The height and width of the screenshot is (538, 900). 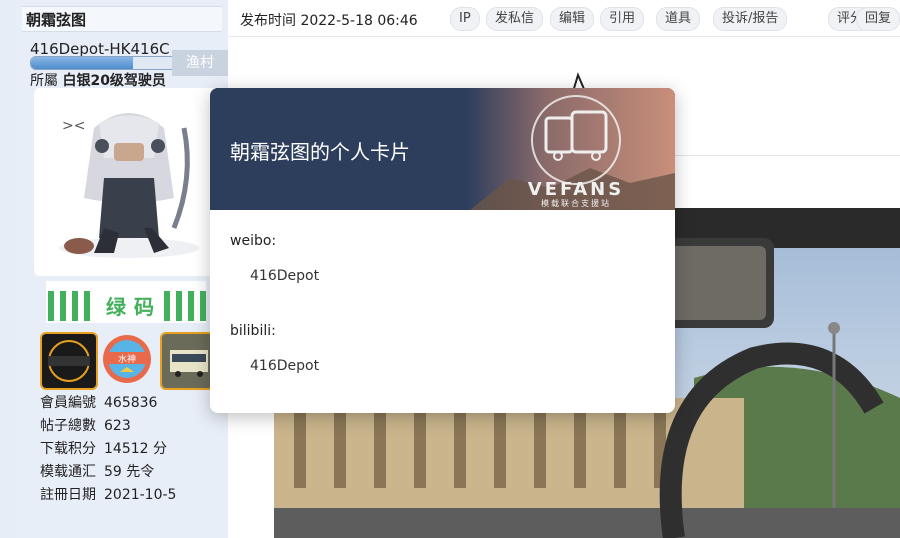 I want to click on logo-text: VEFANS, so click(x=576, y=189).